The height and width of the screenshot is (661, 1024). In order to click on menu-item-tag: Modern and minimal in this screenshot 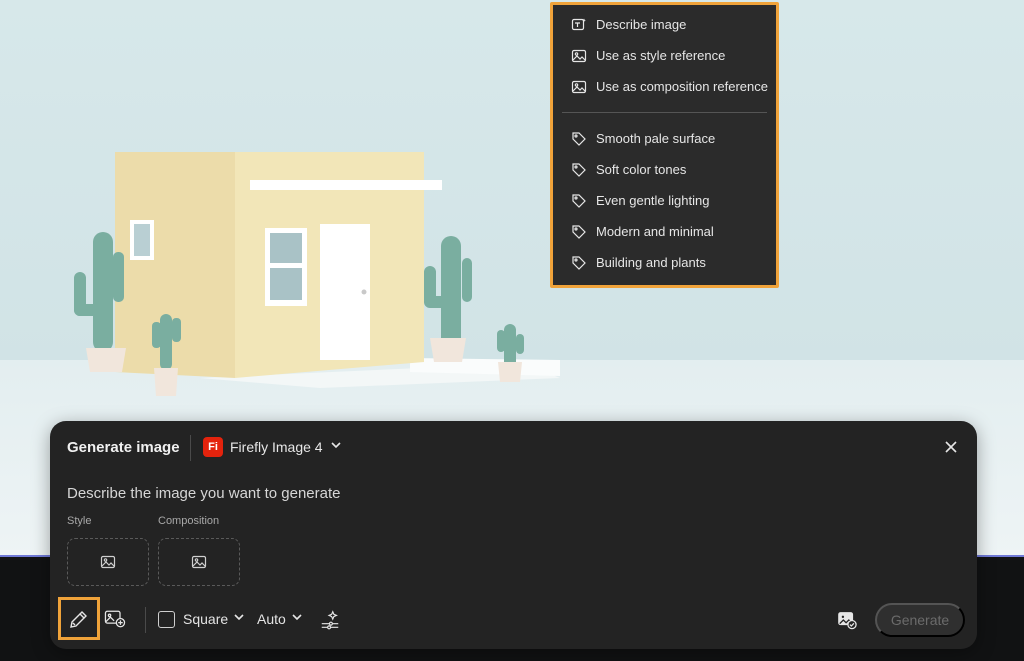, I will do `click(664, 231)`.